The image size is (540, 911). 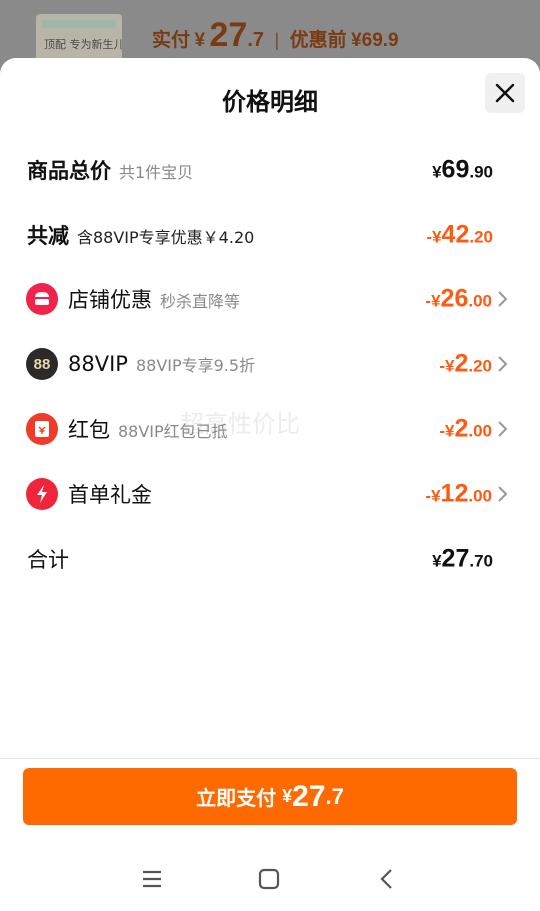 What do you see at coordinates (195, 365) in the screenshot?
I see `row-subtitle: 88VIP专享9.5折` at bounding box center [195, 365].